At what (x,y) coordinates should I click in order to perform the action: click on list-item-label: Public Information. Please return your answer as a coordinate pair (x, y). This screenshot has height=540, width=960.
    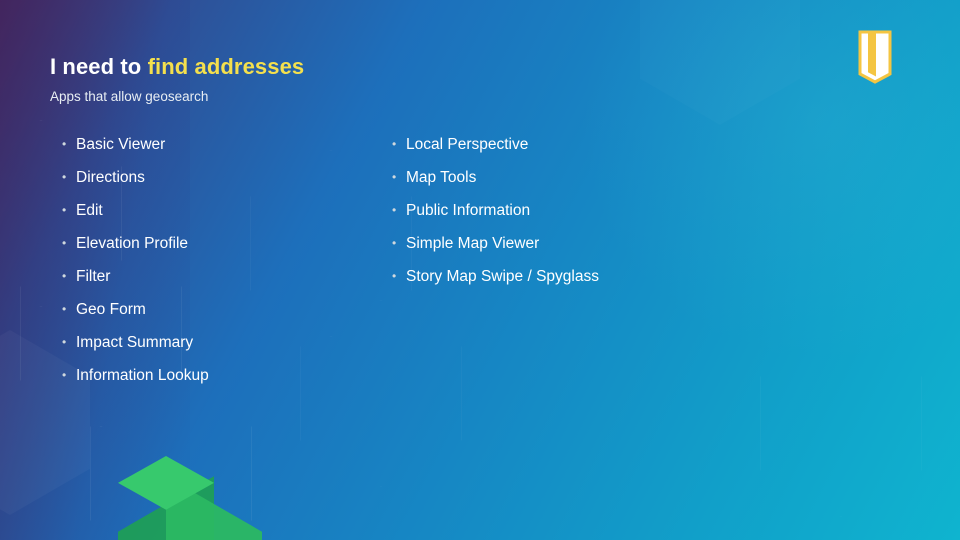
    Looking at the image, I should click on (468, 210).